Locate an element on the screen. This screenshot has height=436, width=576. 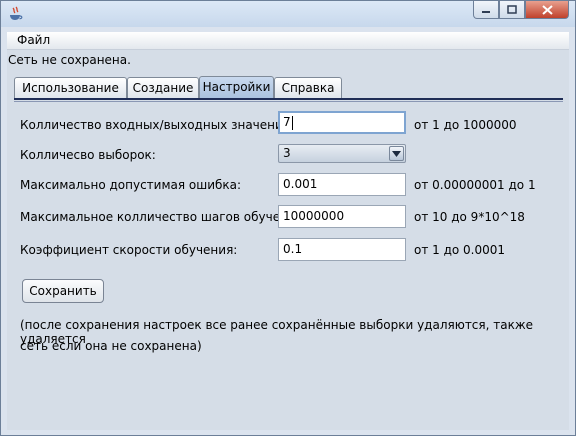
max-steps-input: 10000000 is located at coordinates (342, 216).